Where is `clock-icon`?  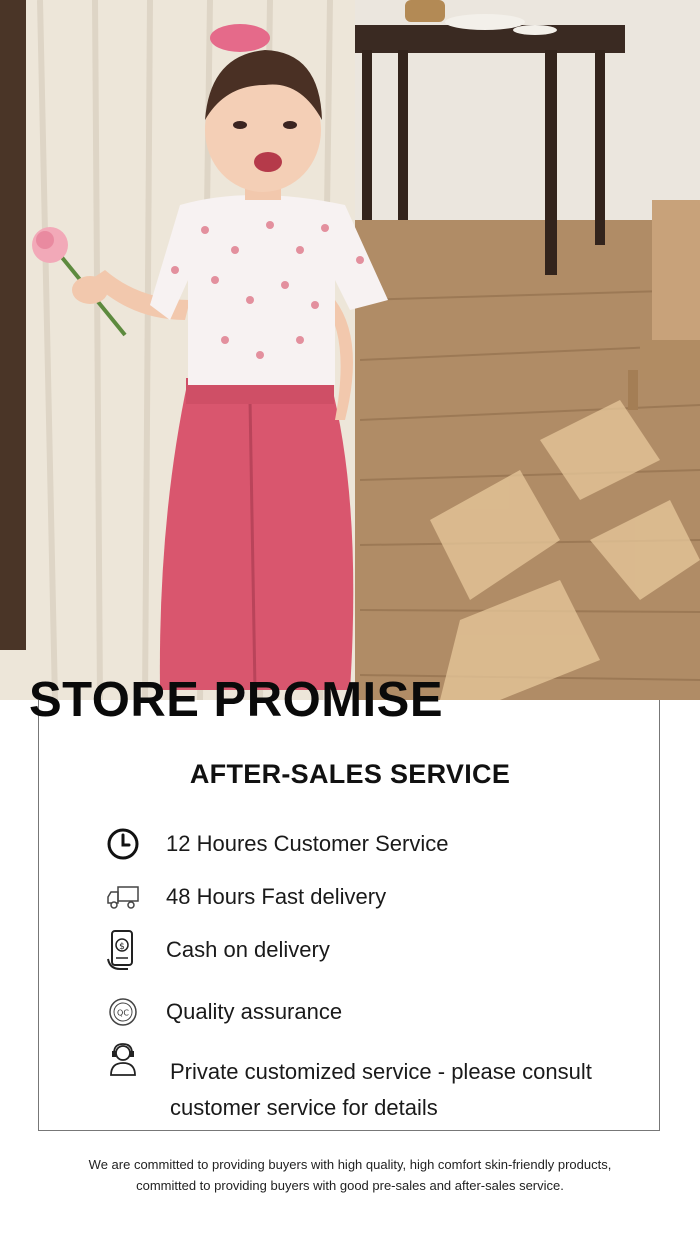 clock-icon is located at coordinates (123, 844).